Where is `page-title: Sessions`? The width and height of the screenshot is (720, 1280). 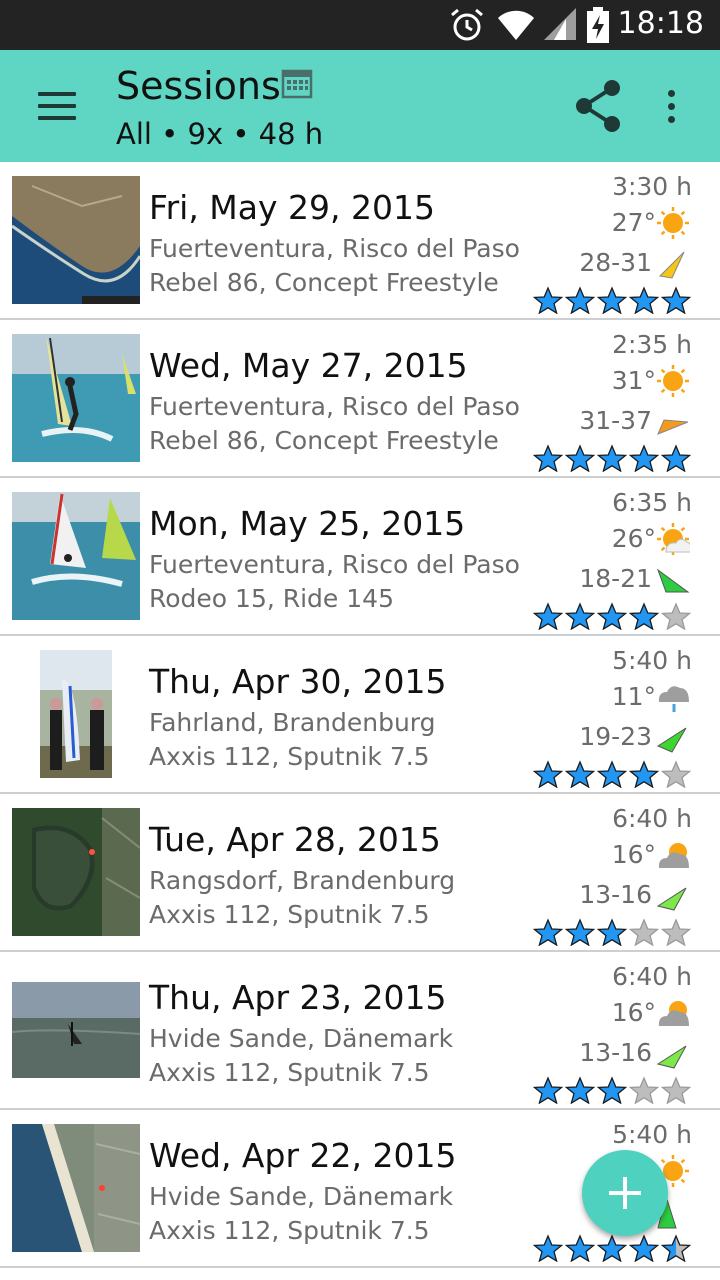
page-title: Sessions is located at coordinates (198, 86).